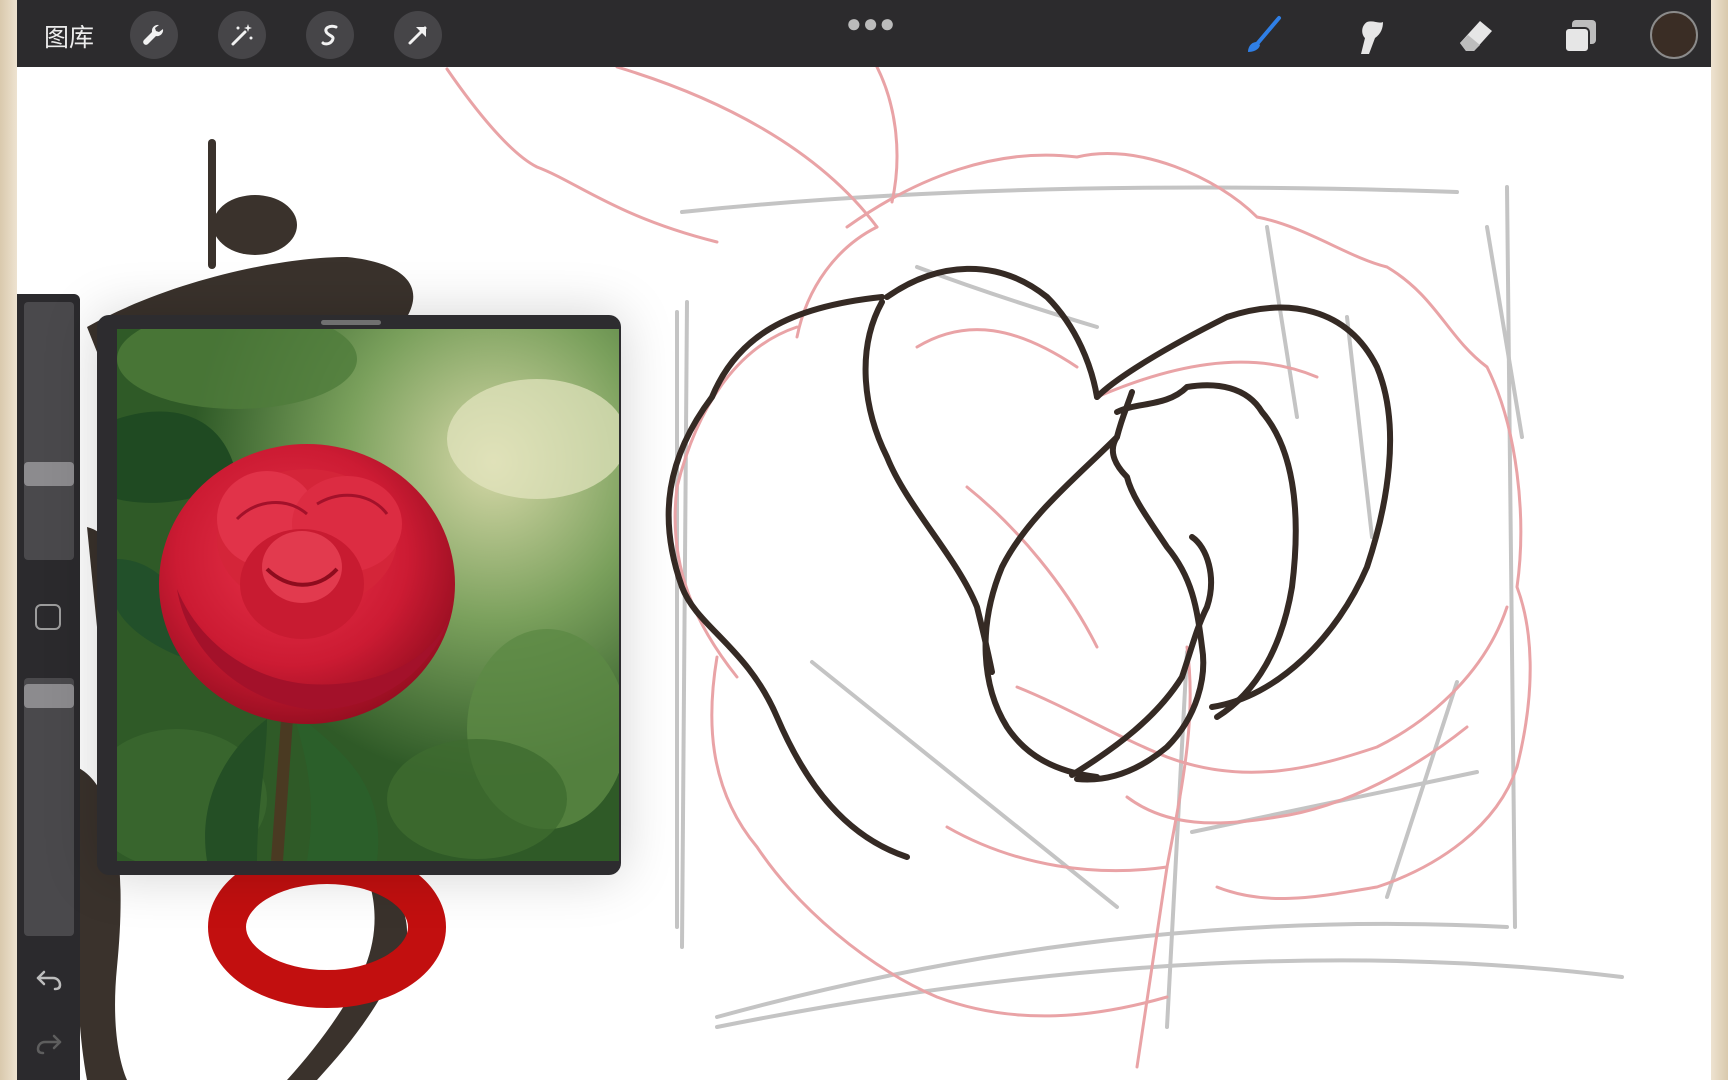 The width and height of the screenshot is (1728, 1080). I want to click on transform-button, so click(418, 35).